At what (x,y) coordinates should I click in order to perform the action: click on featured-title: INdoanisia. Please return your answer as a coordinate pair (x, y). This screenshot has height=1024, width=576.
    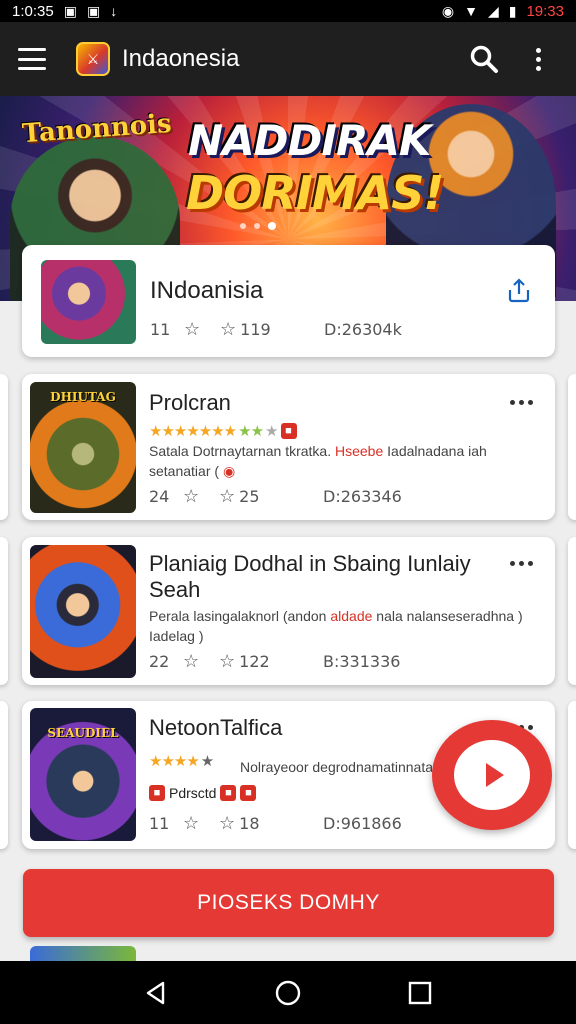
    Looking at the image, I should click on (207, 290).